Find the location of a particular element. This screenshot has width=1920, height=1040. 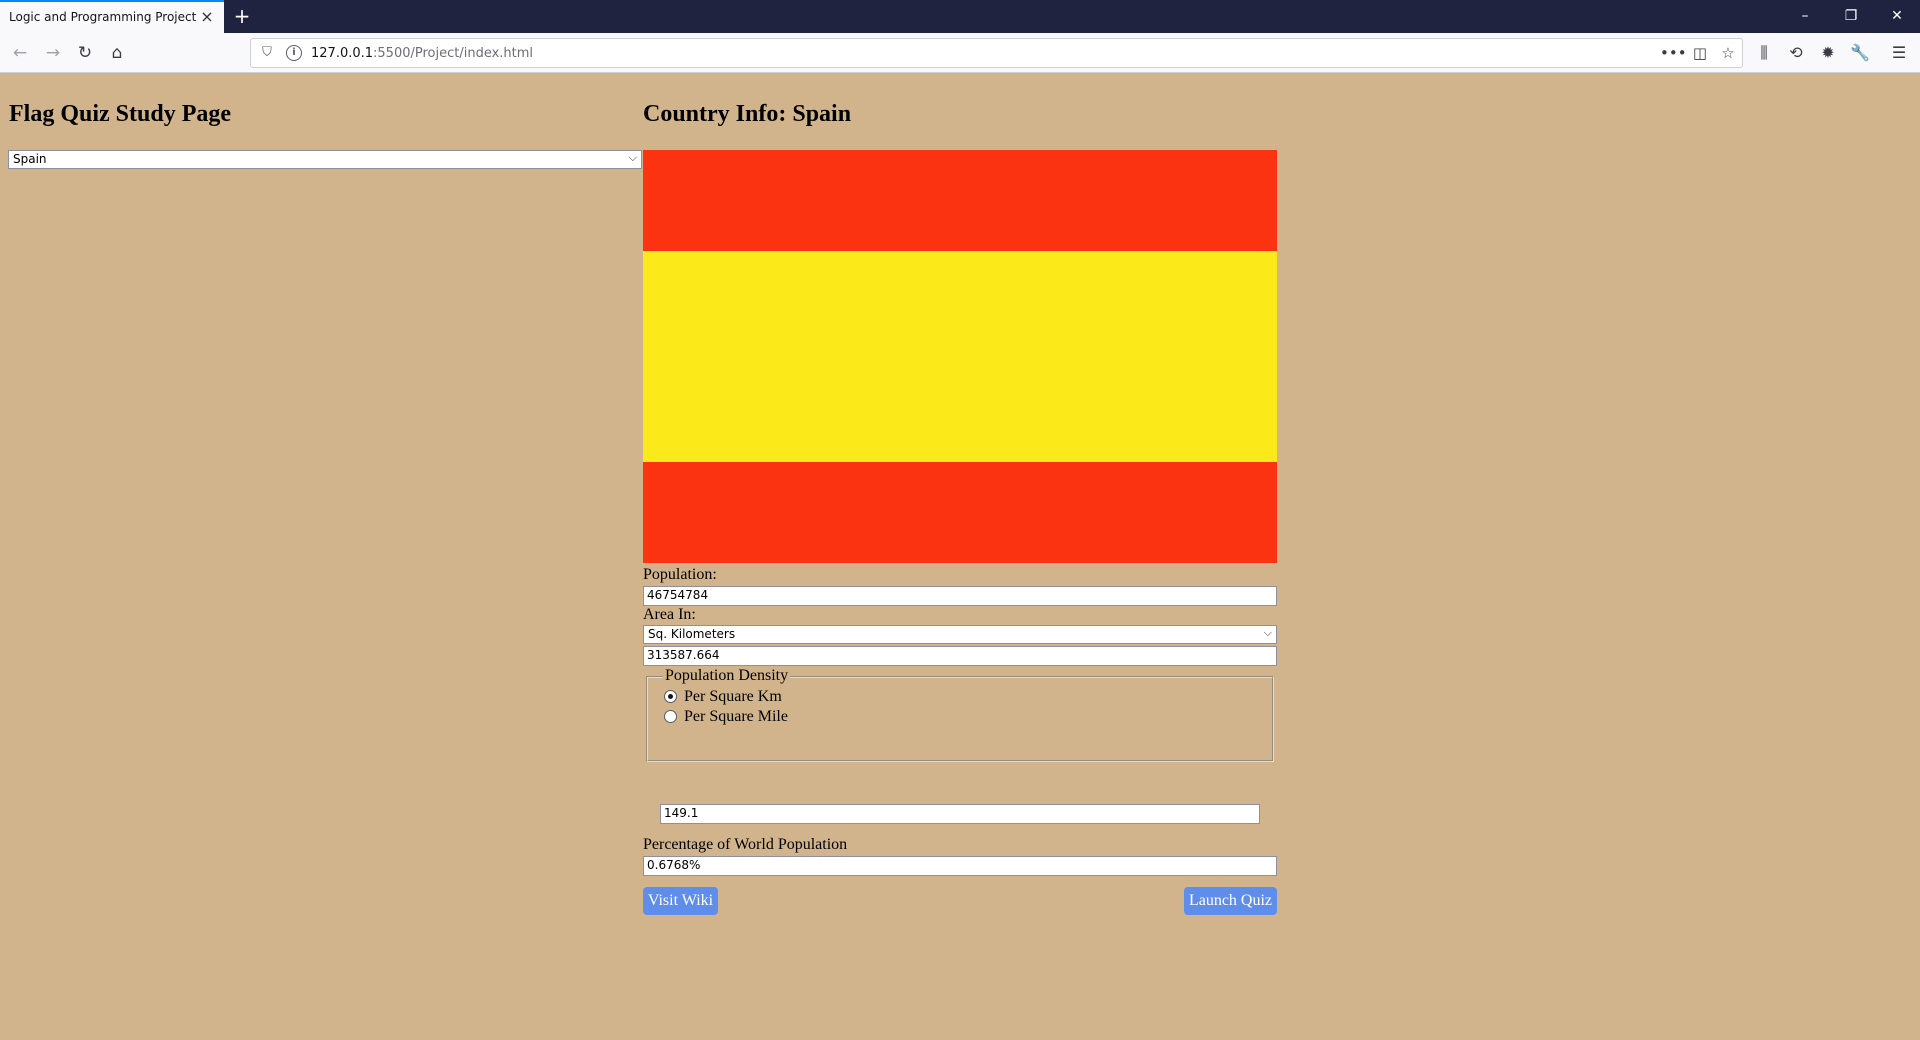

country-flag-image is located at coordinates (960, 356).